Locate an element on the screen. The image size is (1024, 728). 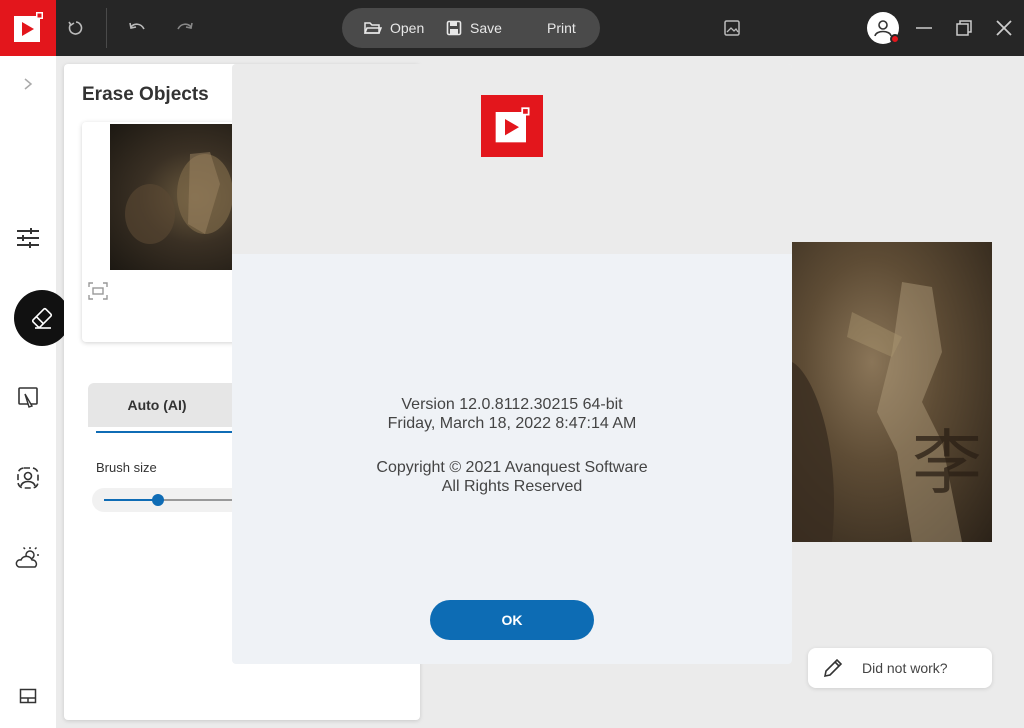
save-button: Save is located at coordinates (474, 28).